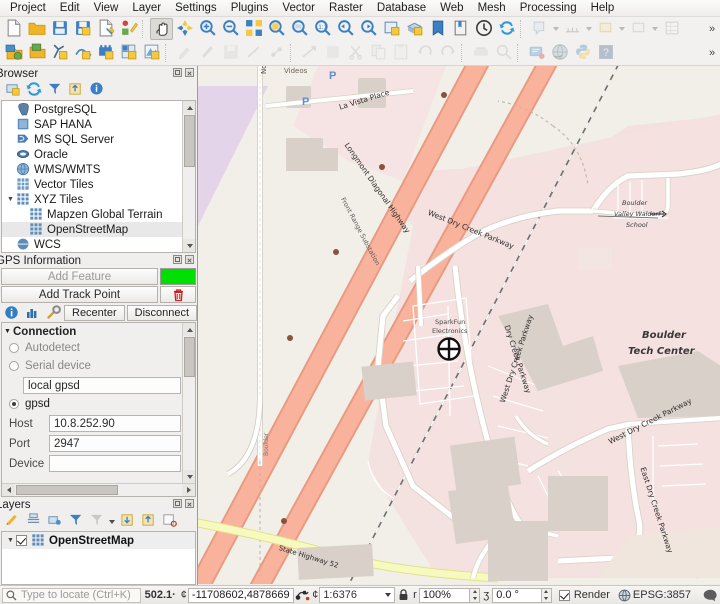 This screenshot has height=604, width=720. Describe the element at coordinates (102, 385) in the screenshot. I see `serial-device-combo: local gpsd` at that location.